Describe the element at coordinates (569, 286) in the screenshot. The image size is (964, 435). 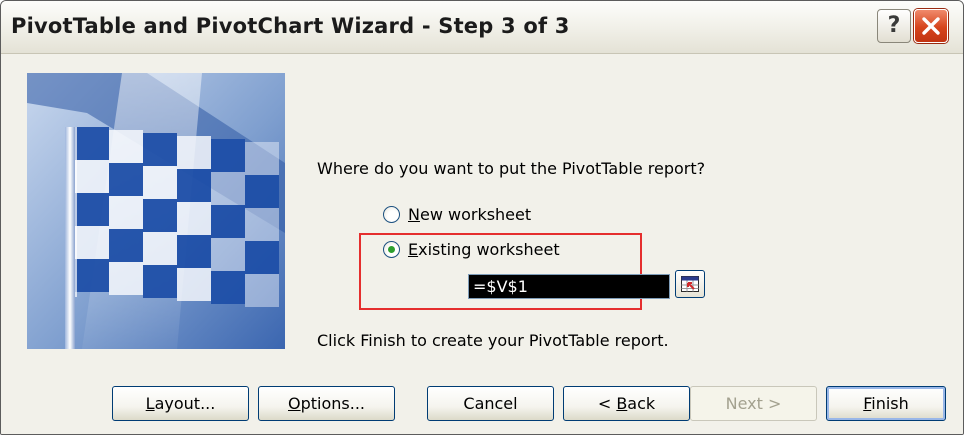
I see `location-ref-input` at that location.